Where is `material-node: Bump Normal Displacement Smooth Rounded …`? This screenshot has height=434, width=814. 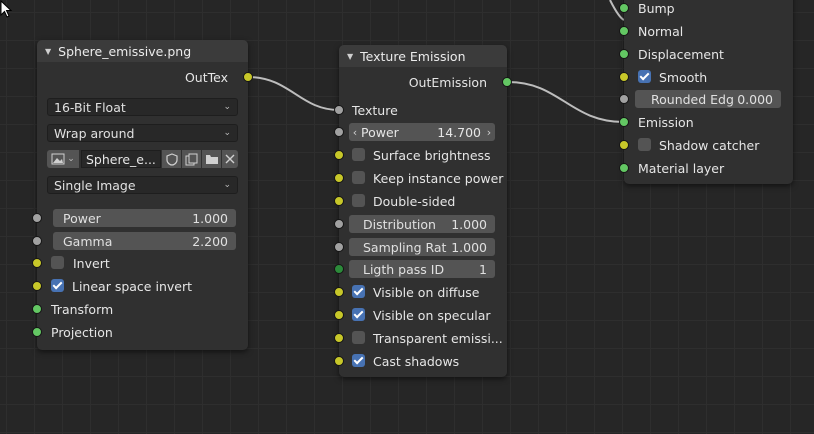
material-node: Bump Normal Displacement Smooth Rounded … is located at coordinates (706, 92).